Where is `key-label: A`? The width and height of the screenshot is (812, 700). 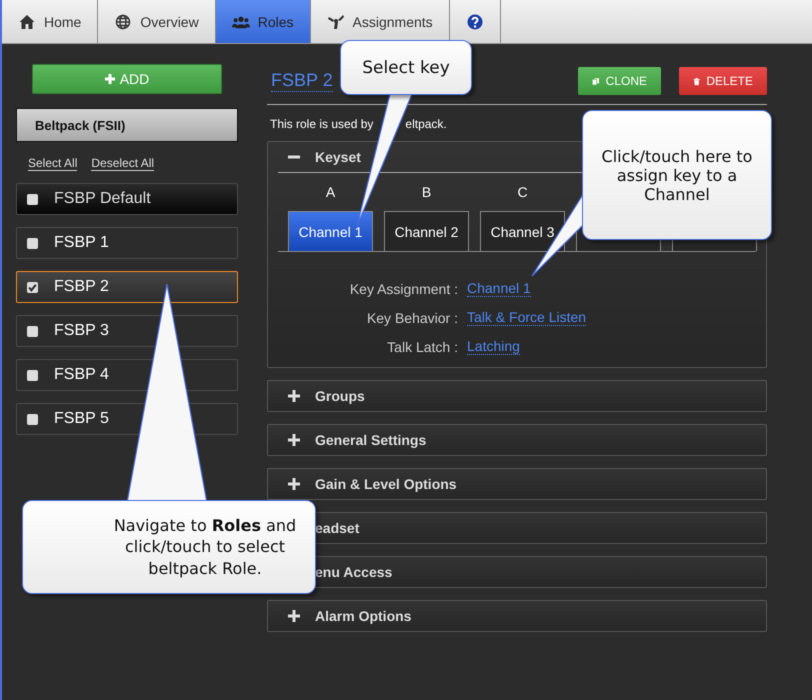
key-label: A is located at coordinates (331, 192).